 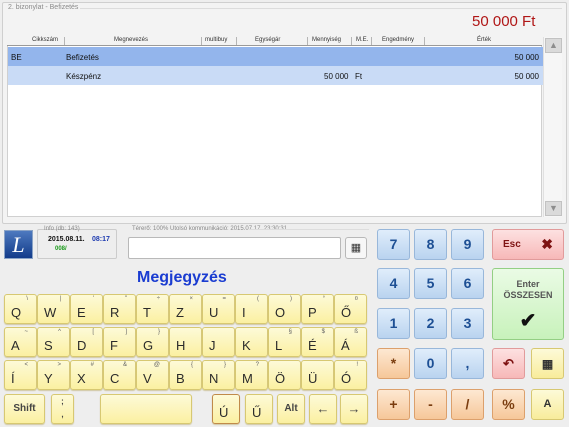 I want to click on enter-total-button: Enter ÖSSZESEN ✔, so click(x=528, y=304).